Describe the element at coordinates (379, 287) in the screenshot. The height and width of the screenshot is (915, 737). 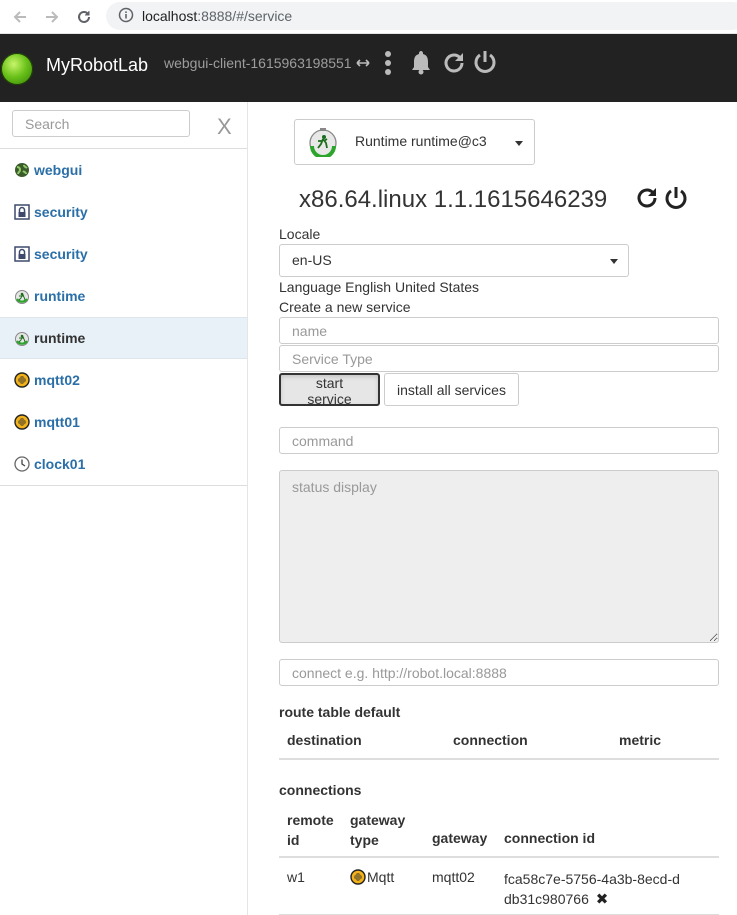
I see `language-text: Language English United States` at that location.